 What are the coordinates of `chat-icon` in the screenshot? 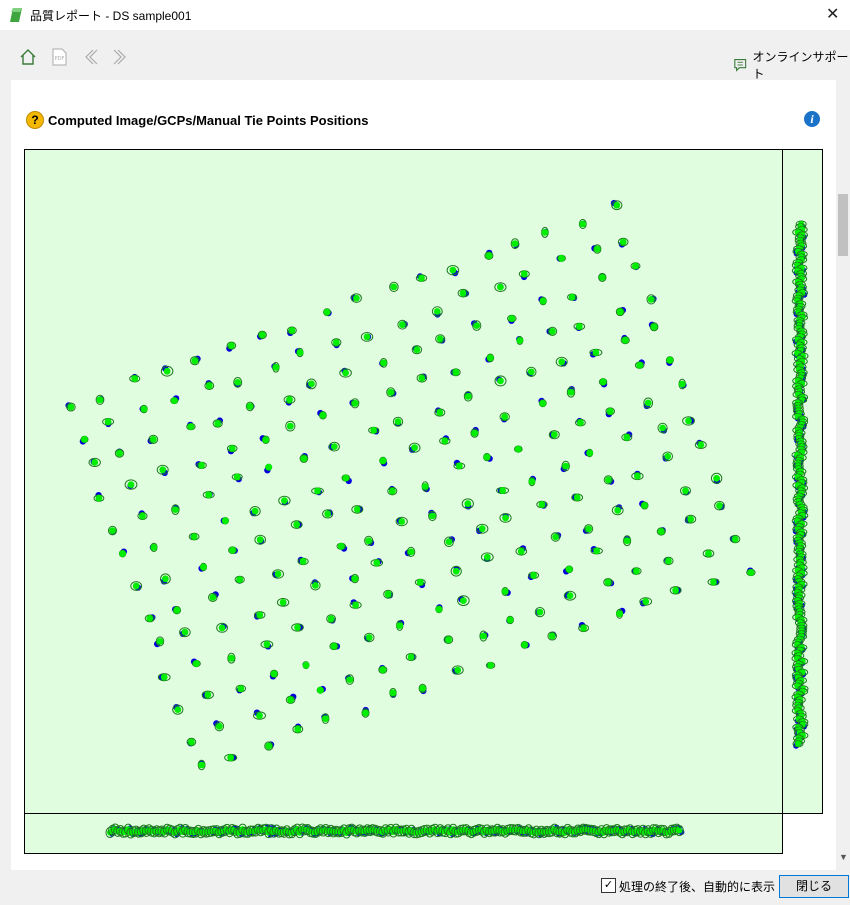 It's located at (740, 65).